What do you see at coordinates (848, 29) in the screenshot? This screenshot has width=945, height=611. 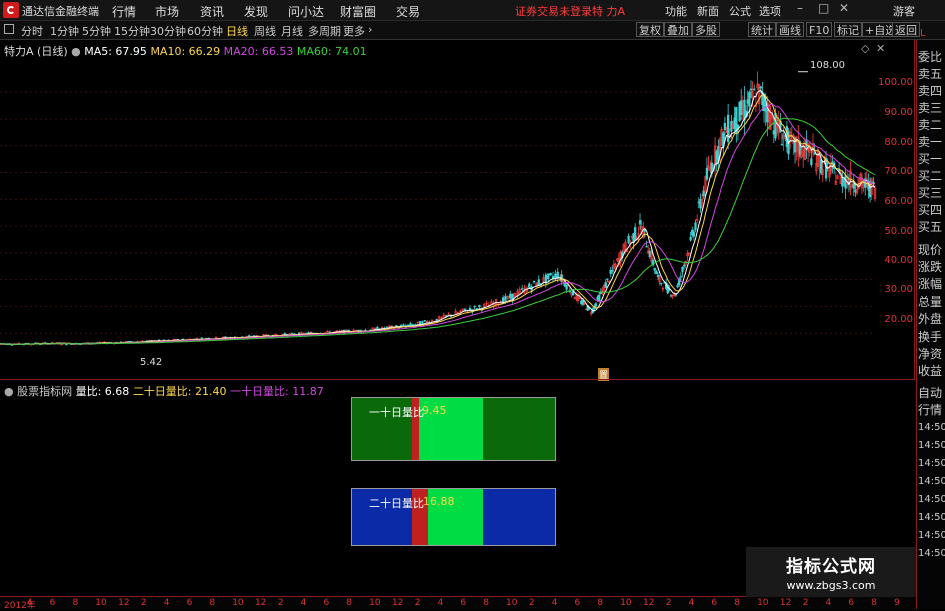 I see `mark-button: 标记` at bounding box center [848, 29].